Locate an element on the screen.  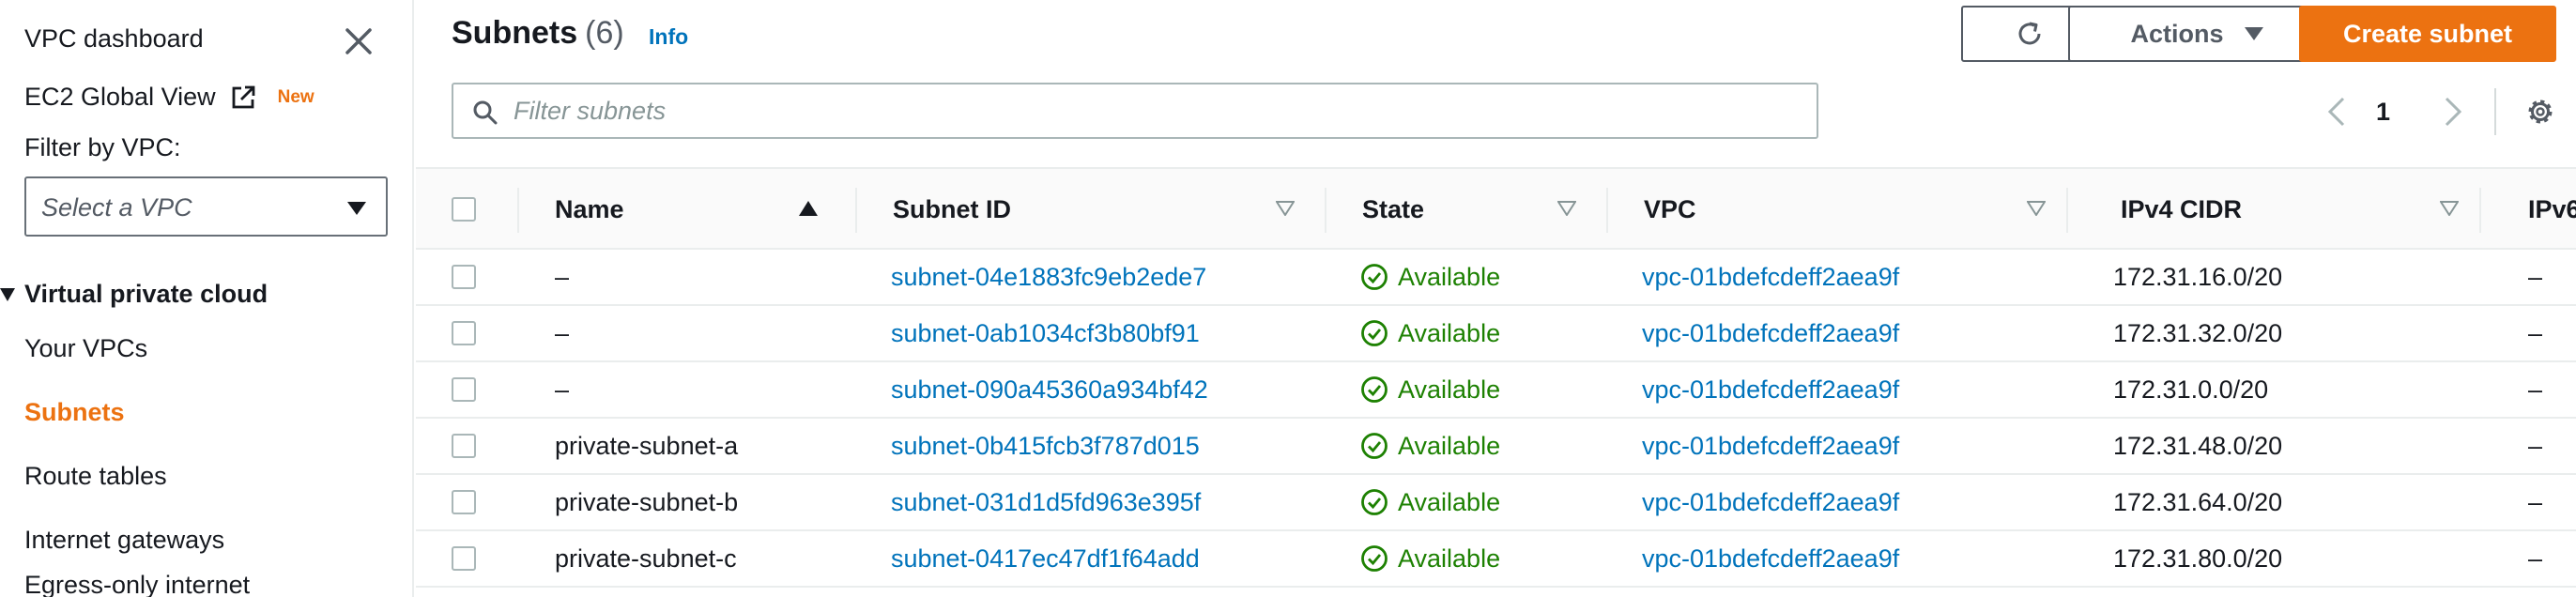
info-link: Info is located at coordinates (669, 37).